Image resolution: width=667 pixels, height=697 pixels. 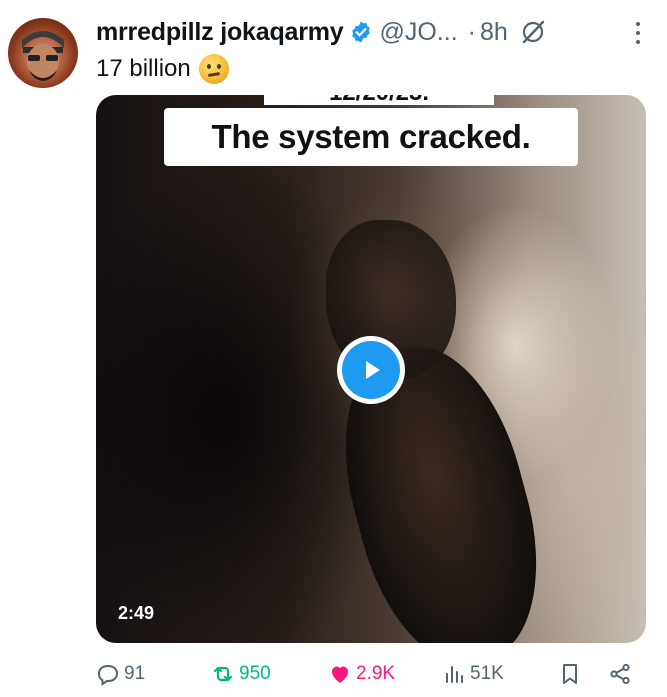 What do you see at coordinates (533, 32) in the screenshot?
I see `grok-icon` at bounding box center [533, 32].